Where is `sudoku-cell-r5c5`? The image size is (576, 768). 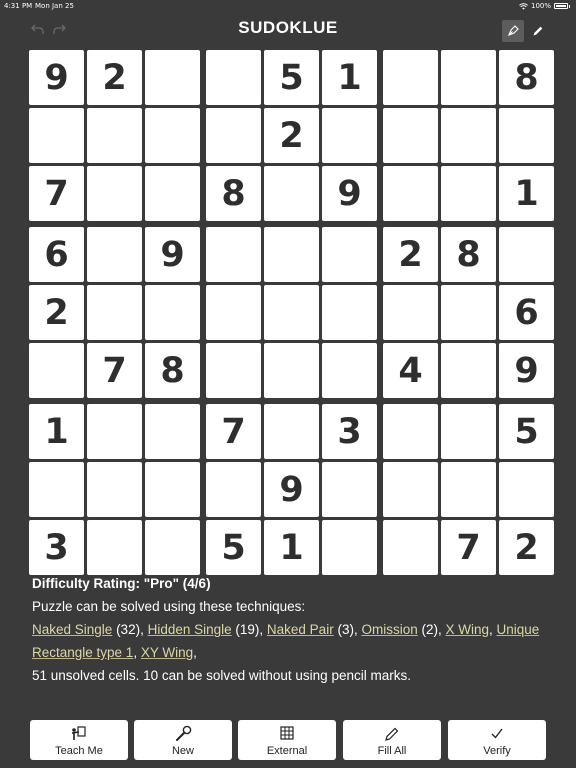 sudoku-cell-r5c5 is located at coordinates (291, 312).